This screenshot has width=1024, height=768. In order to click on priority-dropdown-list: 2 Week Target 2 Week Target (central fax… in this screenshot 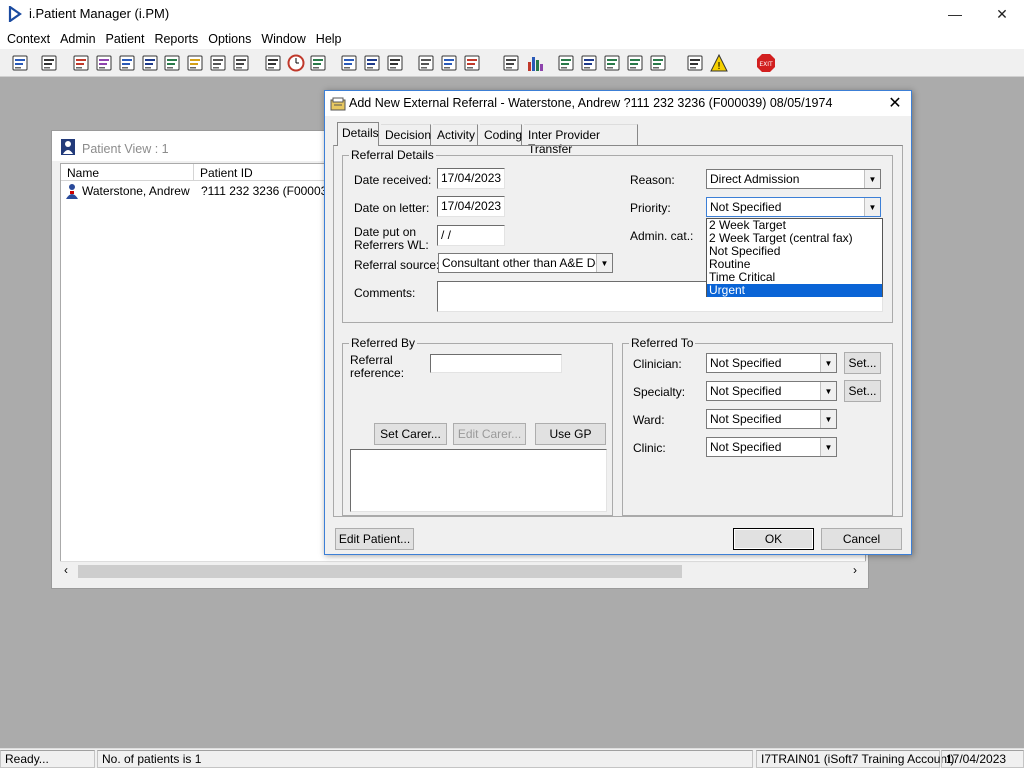, I will do `click(794, 257)`.